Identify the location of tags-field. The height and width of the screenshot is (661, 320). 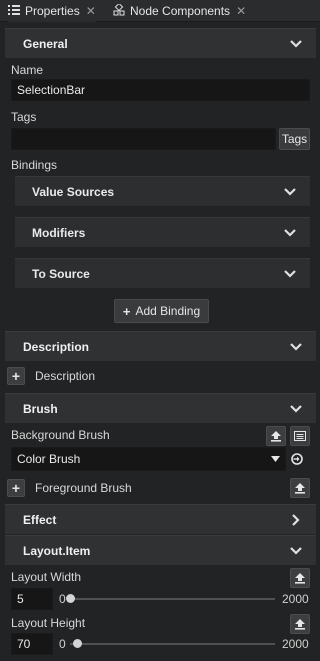
(143, 139).